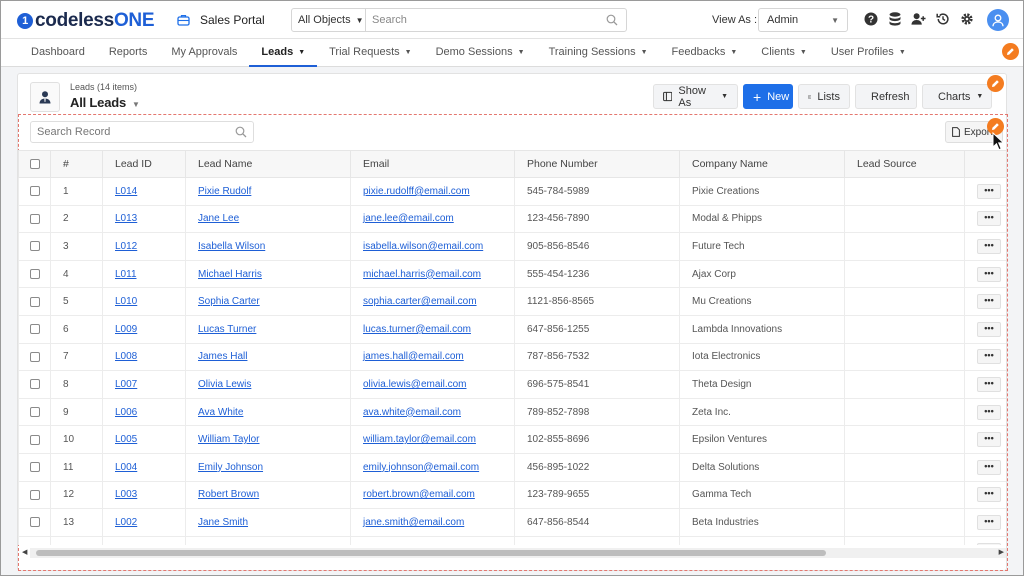 The width and height of the screenshot is (1024, 576). Describe the element at coordinates (705, 52) in the screenshot. I see `nav-item-feedbacks: Feedbacks ▼` at that location.